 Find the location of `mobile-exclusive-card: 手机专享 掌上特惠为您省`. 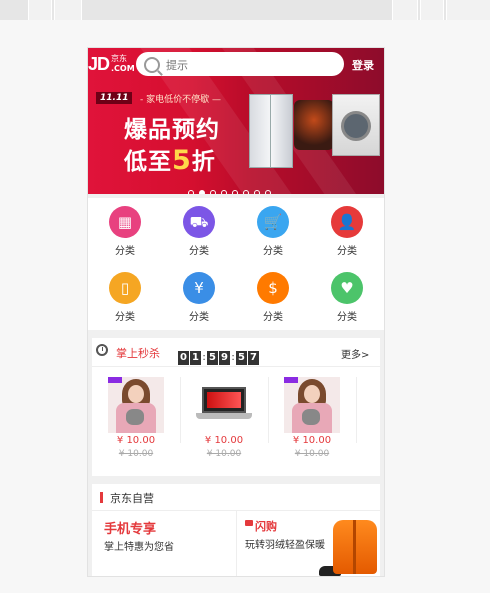

mobile-exclusive-card: 手机专享 掌上特惠为您省 is located at coordinates (164, 543).